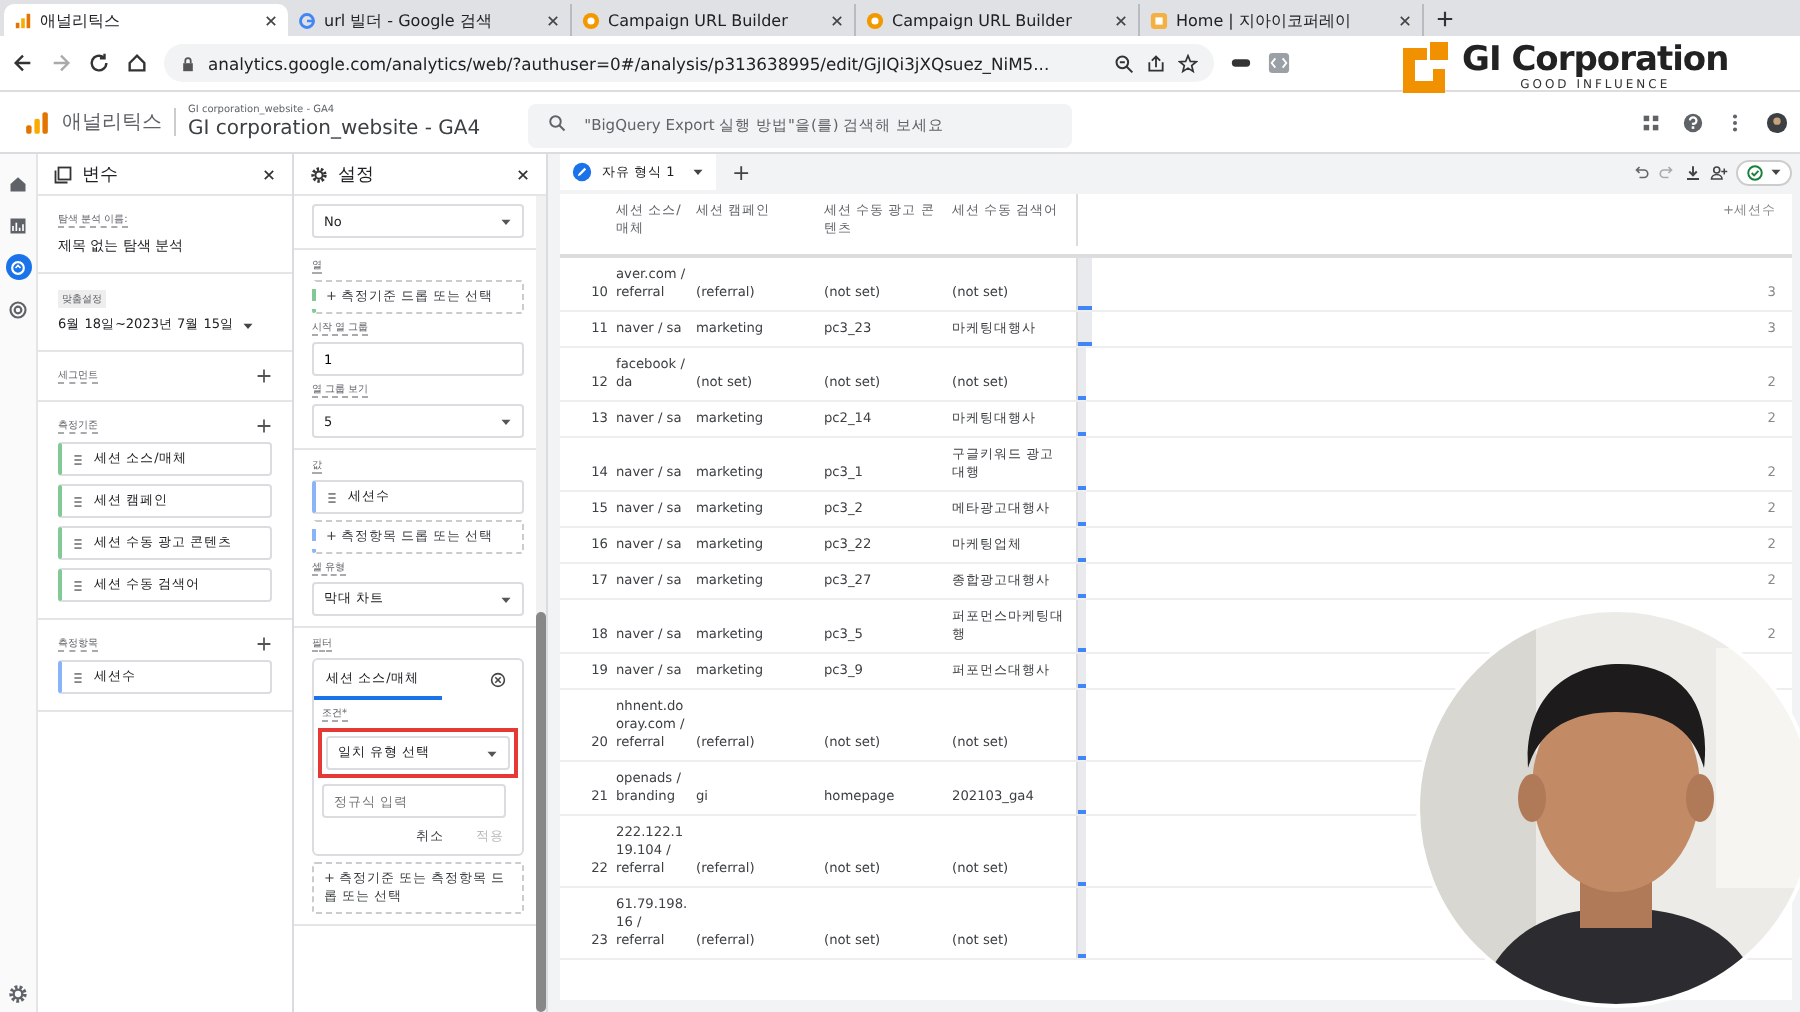 The height and width of the screenshot is (1012, 1800). I want to click on share-icon, so click(1156, 63).